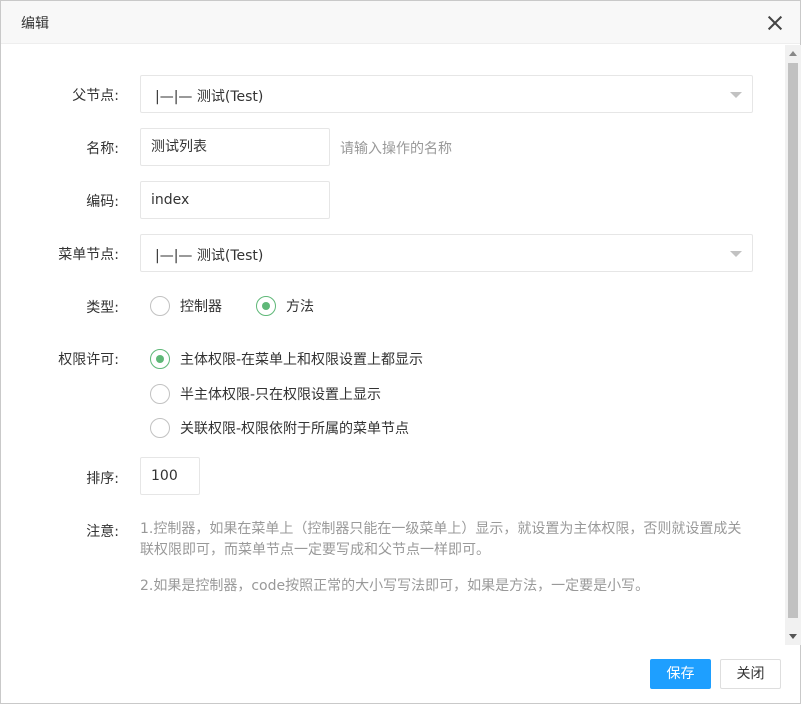 The image size is (801, 704). I want to click on radio-label: 关联权限-权限依附于所属的菜单节点, so click(295, 429).